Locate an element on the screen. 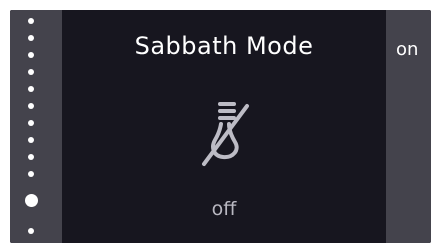 This screenshot has height=243, width=431. pagination-dots is located at coordinates (36, 126).